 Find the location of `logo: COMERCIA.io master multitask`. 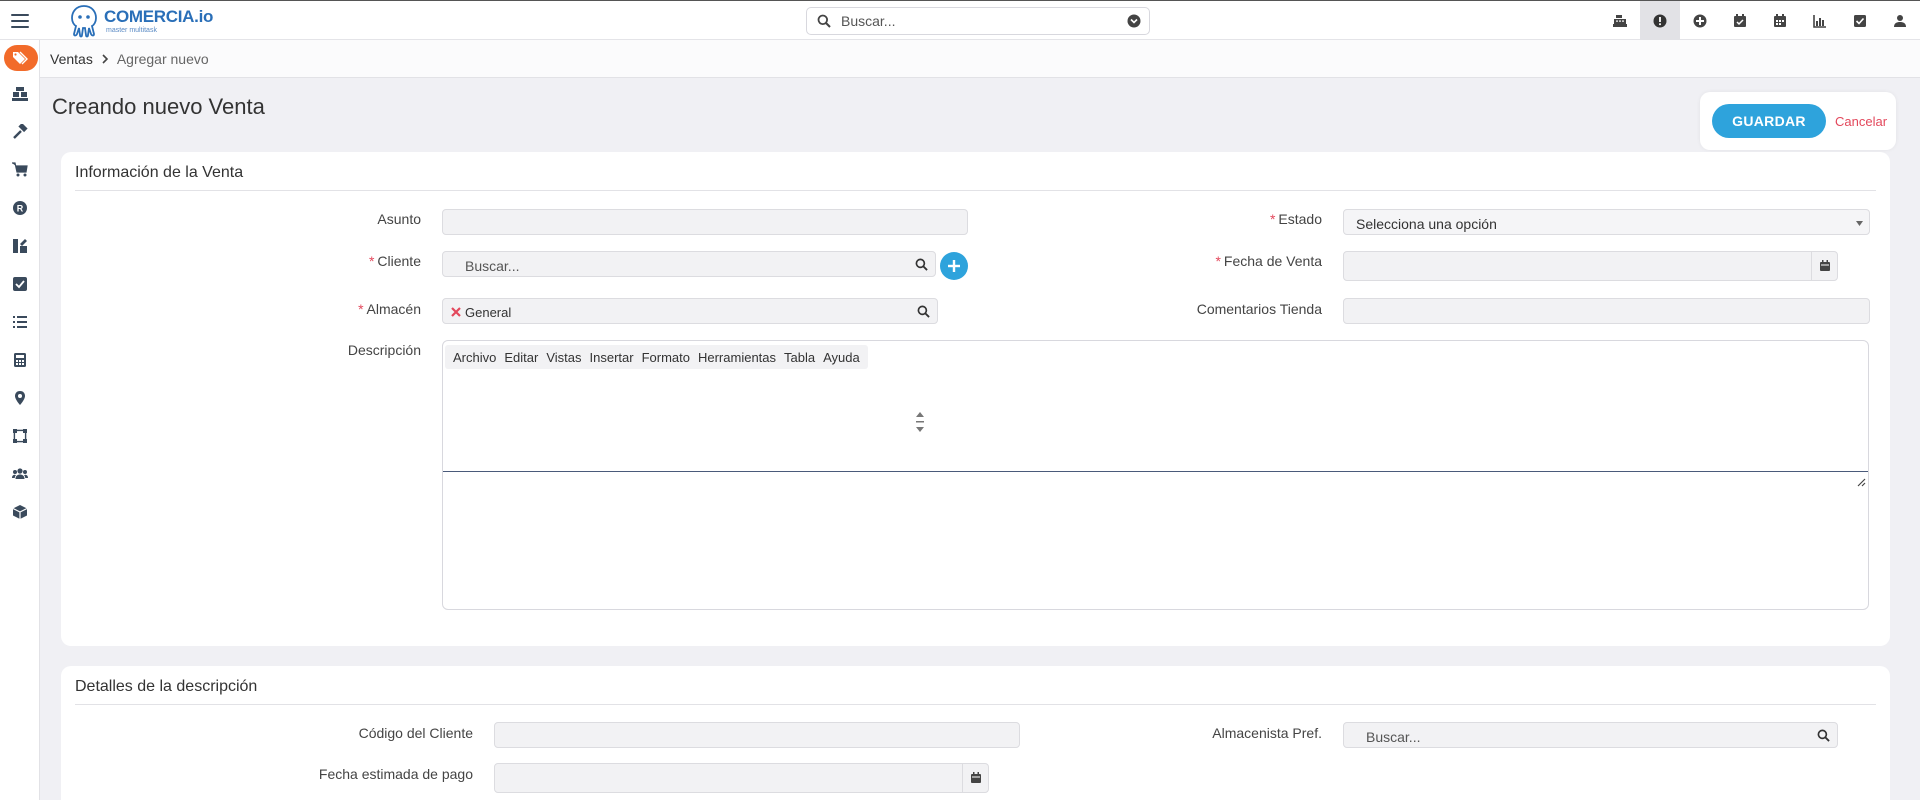

logo: COMERCIA.io master multitask is located at coordinates (140, 21).